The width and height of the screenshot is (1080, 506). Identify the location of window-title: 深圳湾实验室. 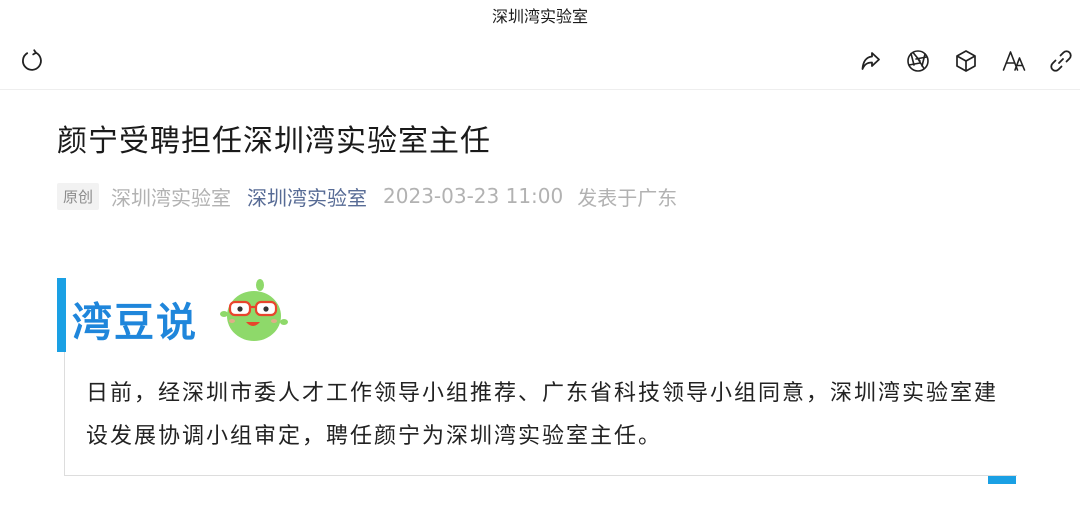
(539, 16).